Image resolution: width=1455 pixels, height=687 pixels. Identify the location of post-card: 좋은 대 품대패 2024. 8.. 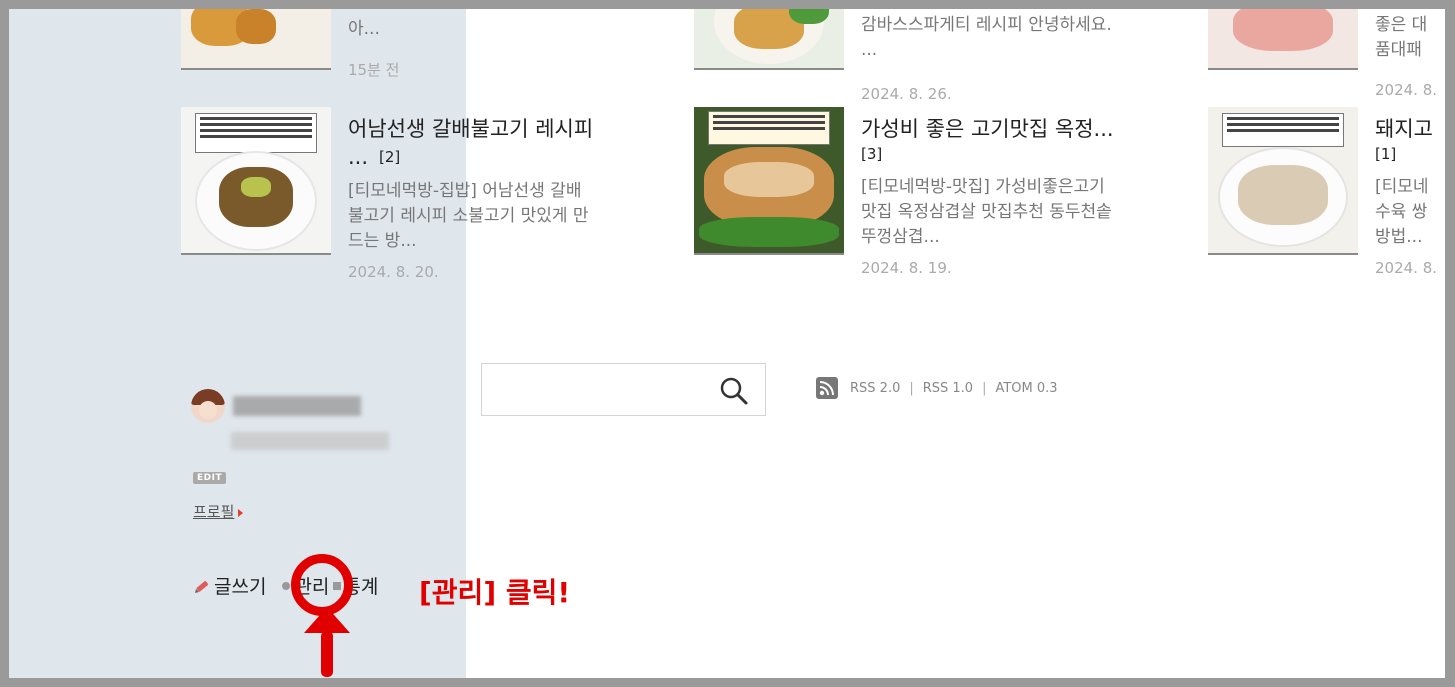
(1326, 59).